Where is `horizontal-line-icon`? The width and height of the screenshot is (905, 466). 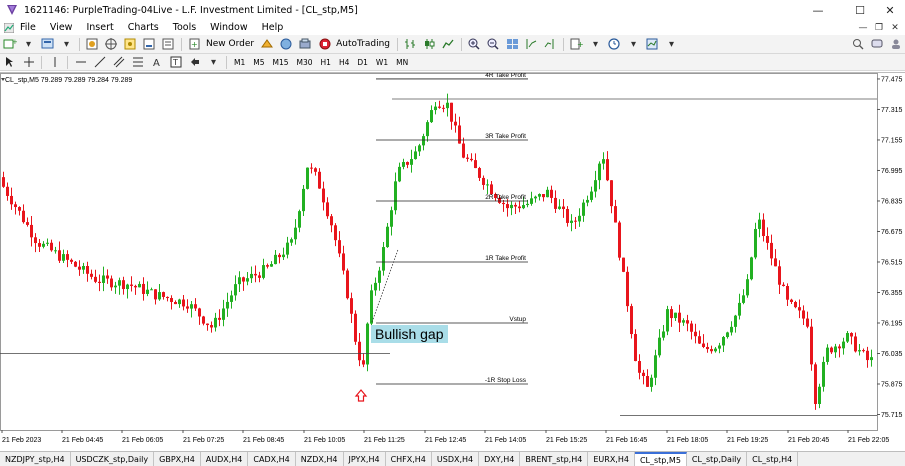
horizontal-line-icon is located at coordinates (80, 62).